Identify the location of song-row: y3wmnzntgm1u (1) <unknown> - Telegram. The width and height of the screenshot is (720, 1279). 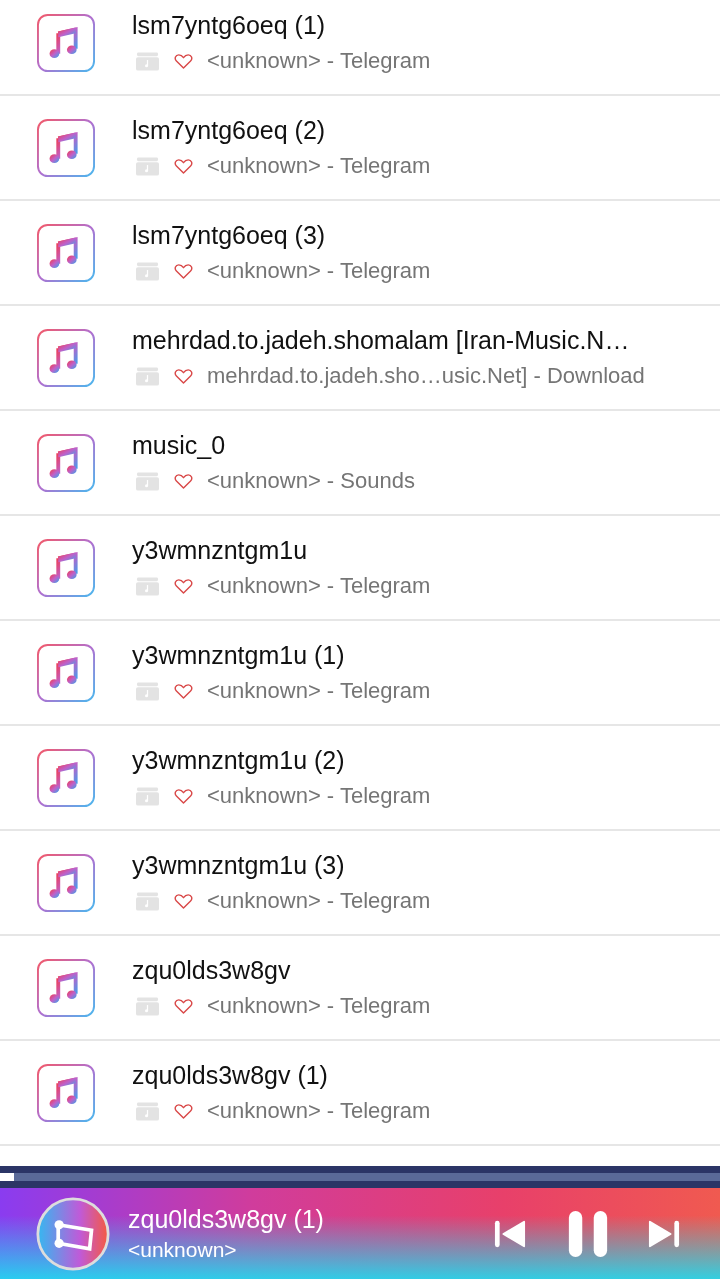
(360, 673).